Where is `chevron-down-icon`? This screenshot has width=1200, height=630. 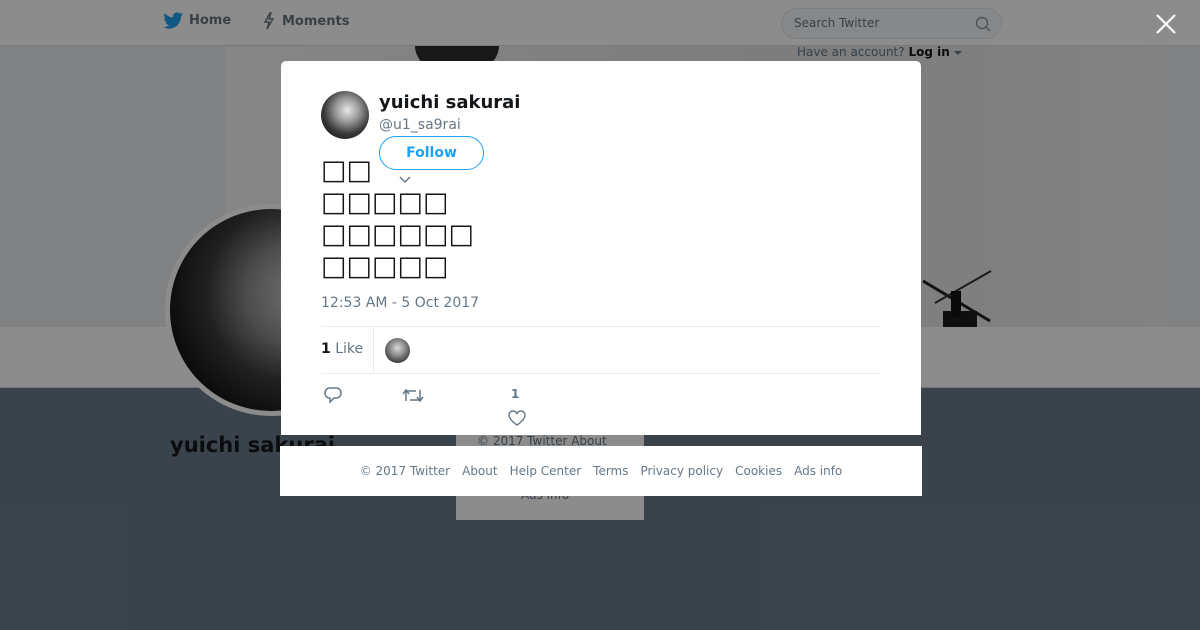
chevron-down-icon is located at coordinates (405, 179).